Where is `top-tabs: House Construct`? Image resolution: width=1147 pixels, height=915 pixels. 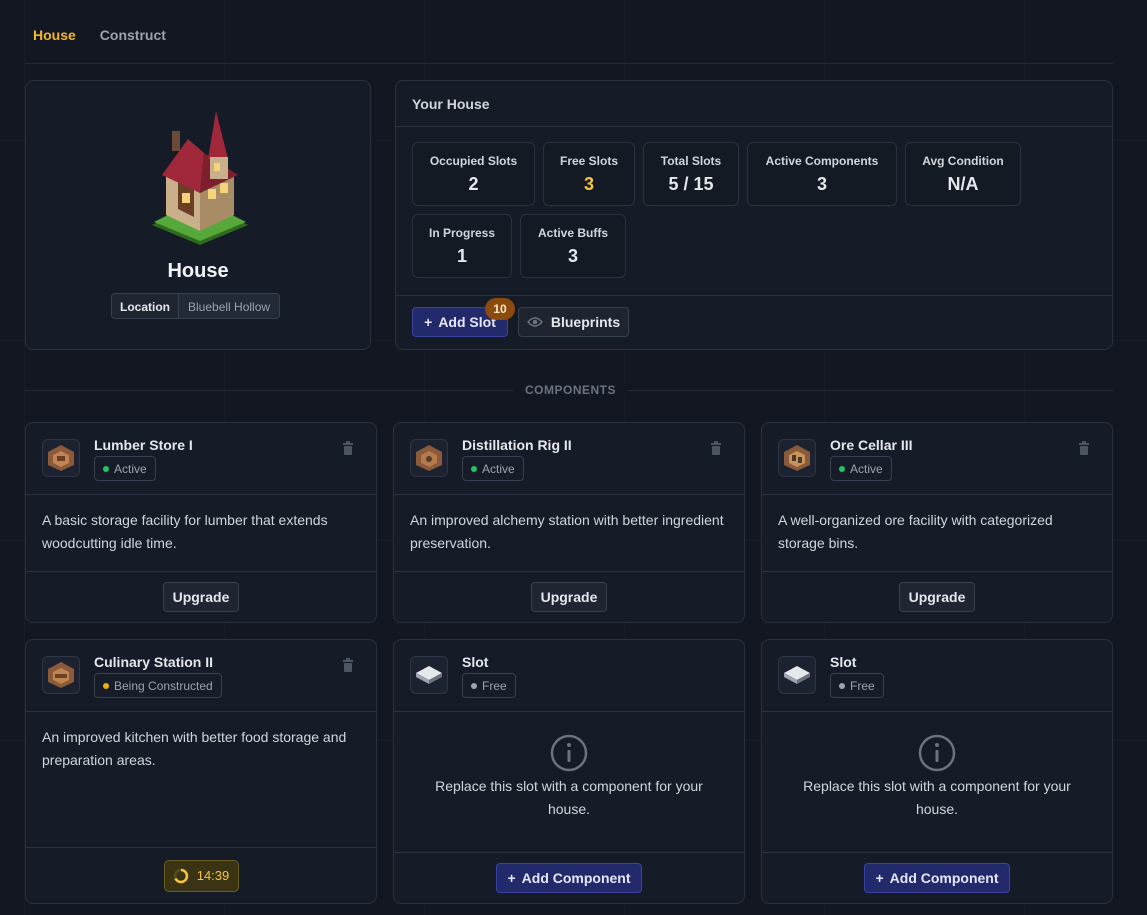 top-tabs: House Construct is located at coordinates (99, 35).